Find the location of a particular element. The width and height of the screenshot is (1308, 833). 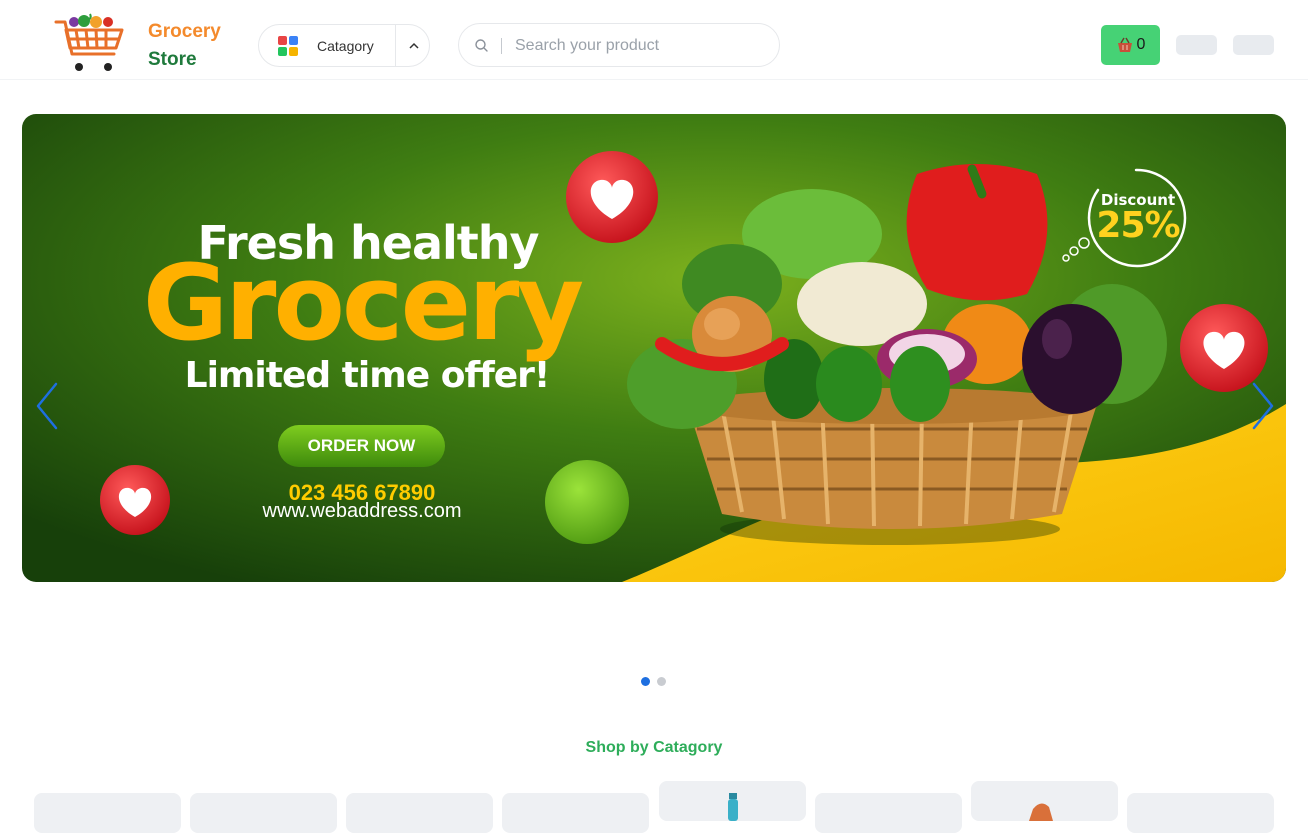

brand-line-1: Grocery is located at coordinates (184, 31).